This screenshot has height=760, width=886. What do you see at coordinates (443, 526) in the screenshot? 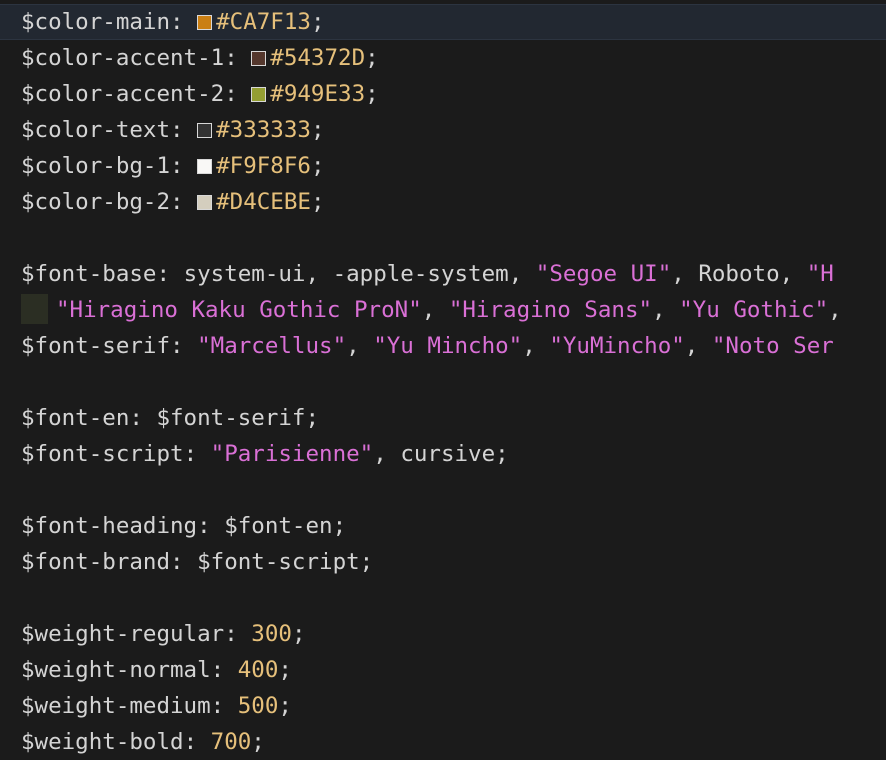
I see `code-line: $font-heading: $font-en;` at bounding box center [443, 526].